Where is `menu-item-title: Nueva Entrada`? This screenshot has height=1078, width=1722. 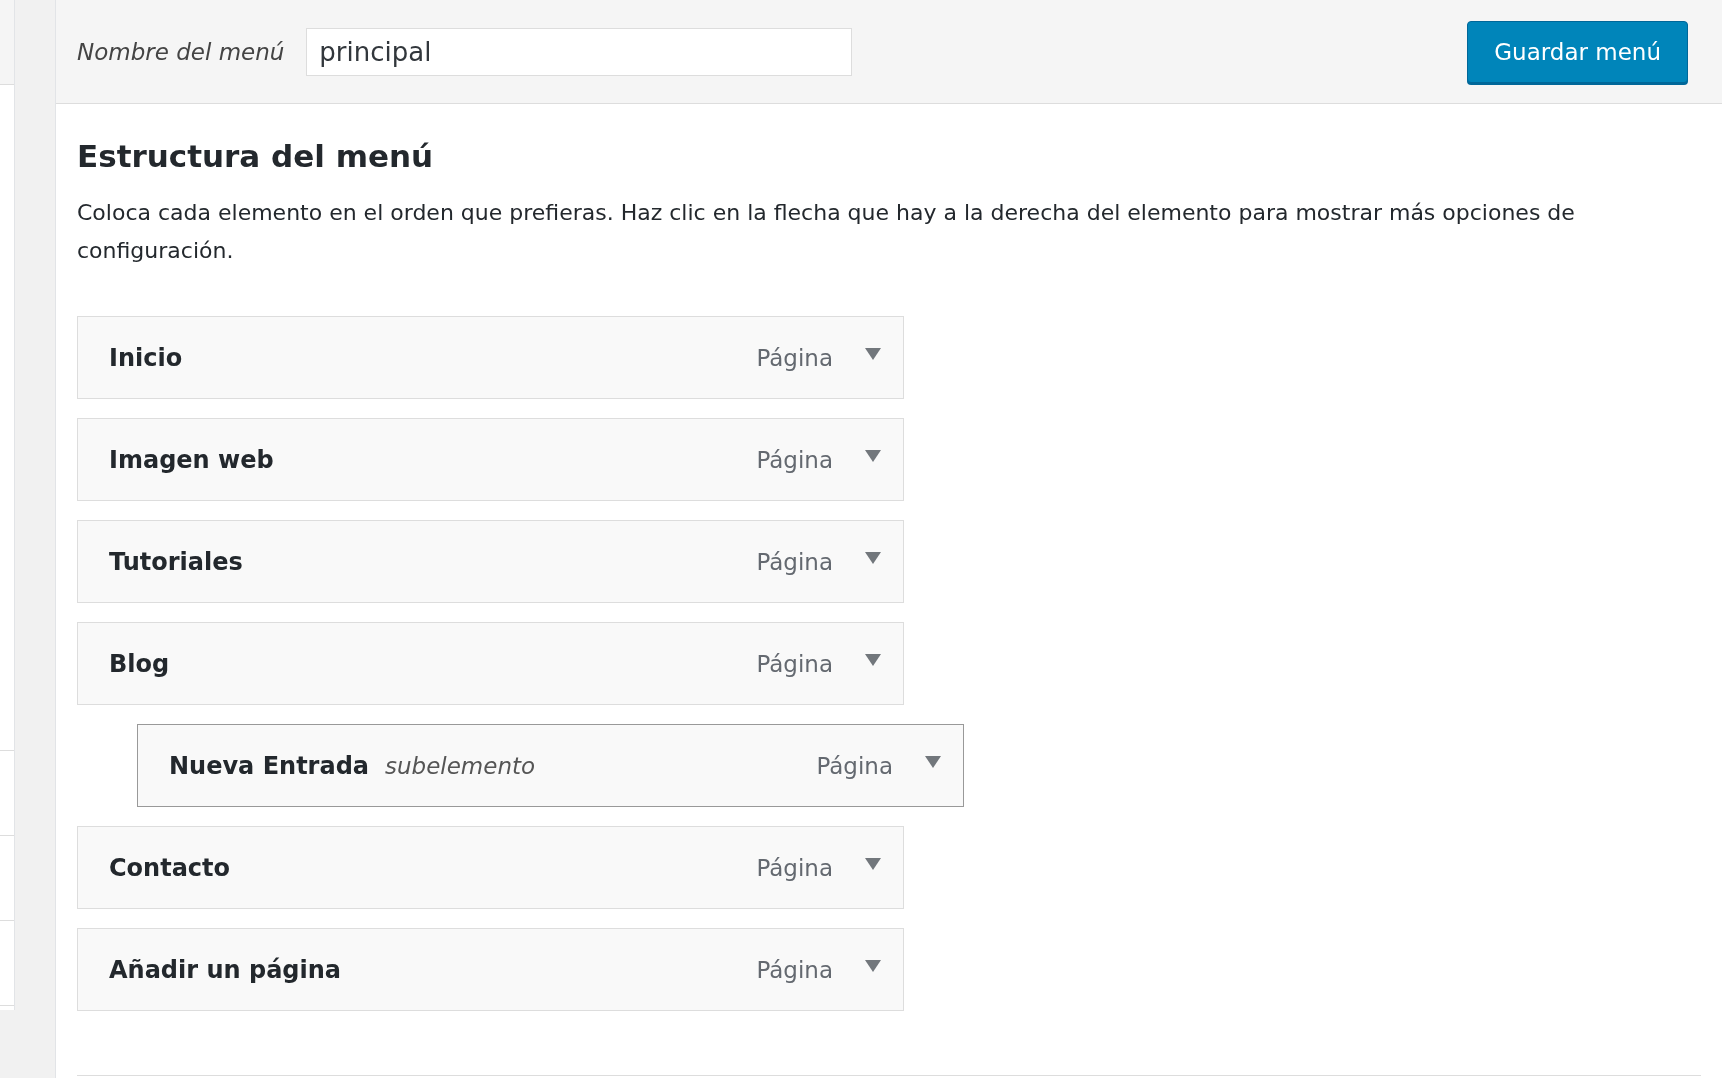 menu-item-title: Nueva Entrada is located at coordinates (269, 765).